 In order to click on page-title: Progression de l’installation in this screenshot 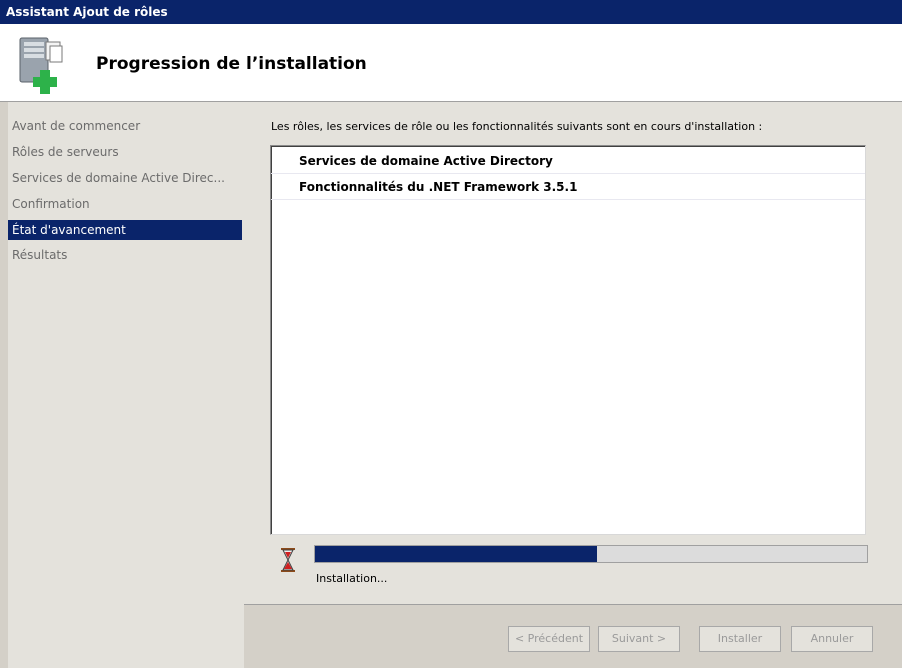, I will do `click(231, 64)`.